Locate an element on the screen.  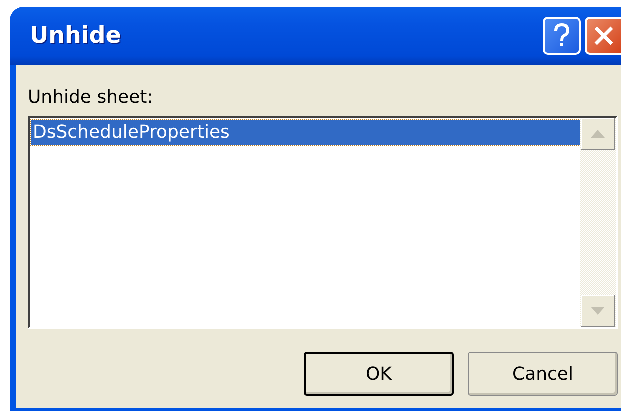
close-icon is located at coordinates (604, 36).